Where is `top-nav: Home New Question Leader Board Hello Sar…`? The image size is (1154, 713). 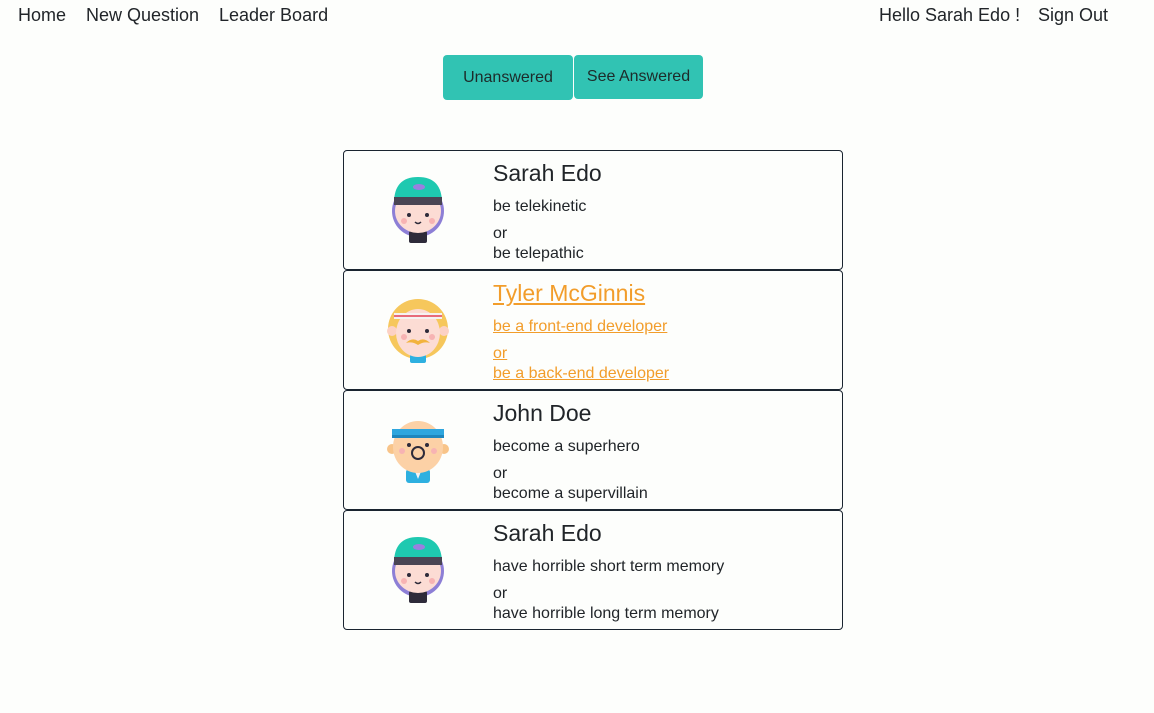 top-nav: Home New Question Leader Board Hello Sar… is located at coordinates (577, 16).